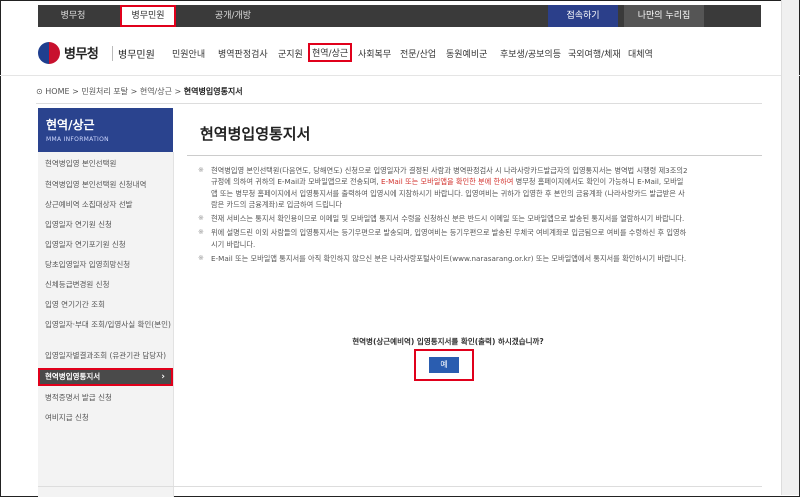  Describe the element at coordinates (133, 53) in the screenshot. I see `logo-sub: 병무민원` at that location.